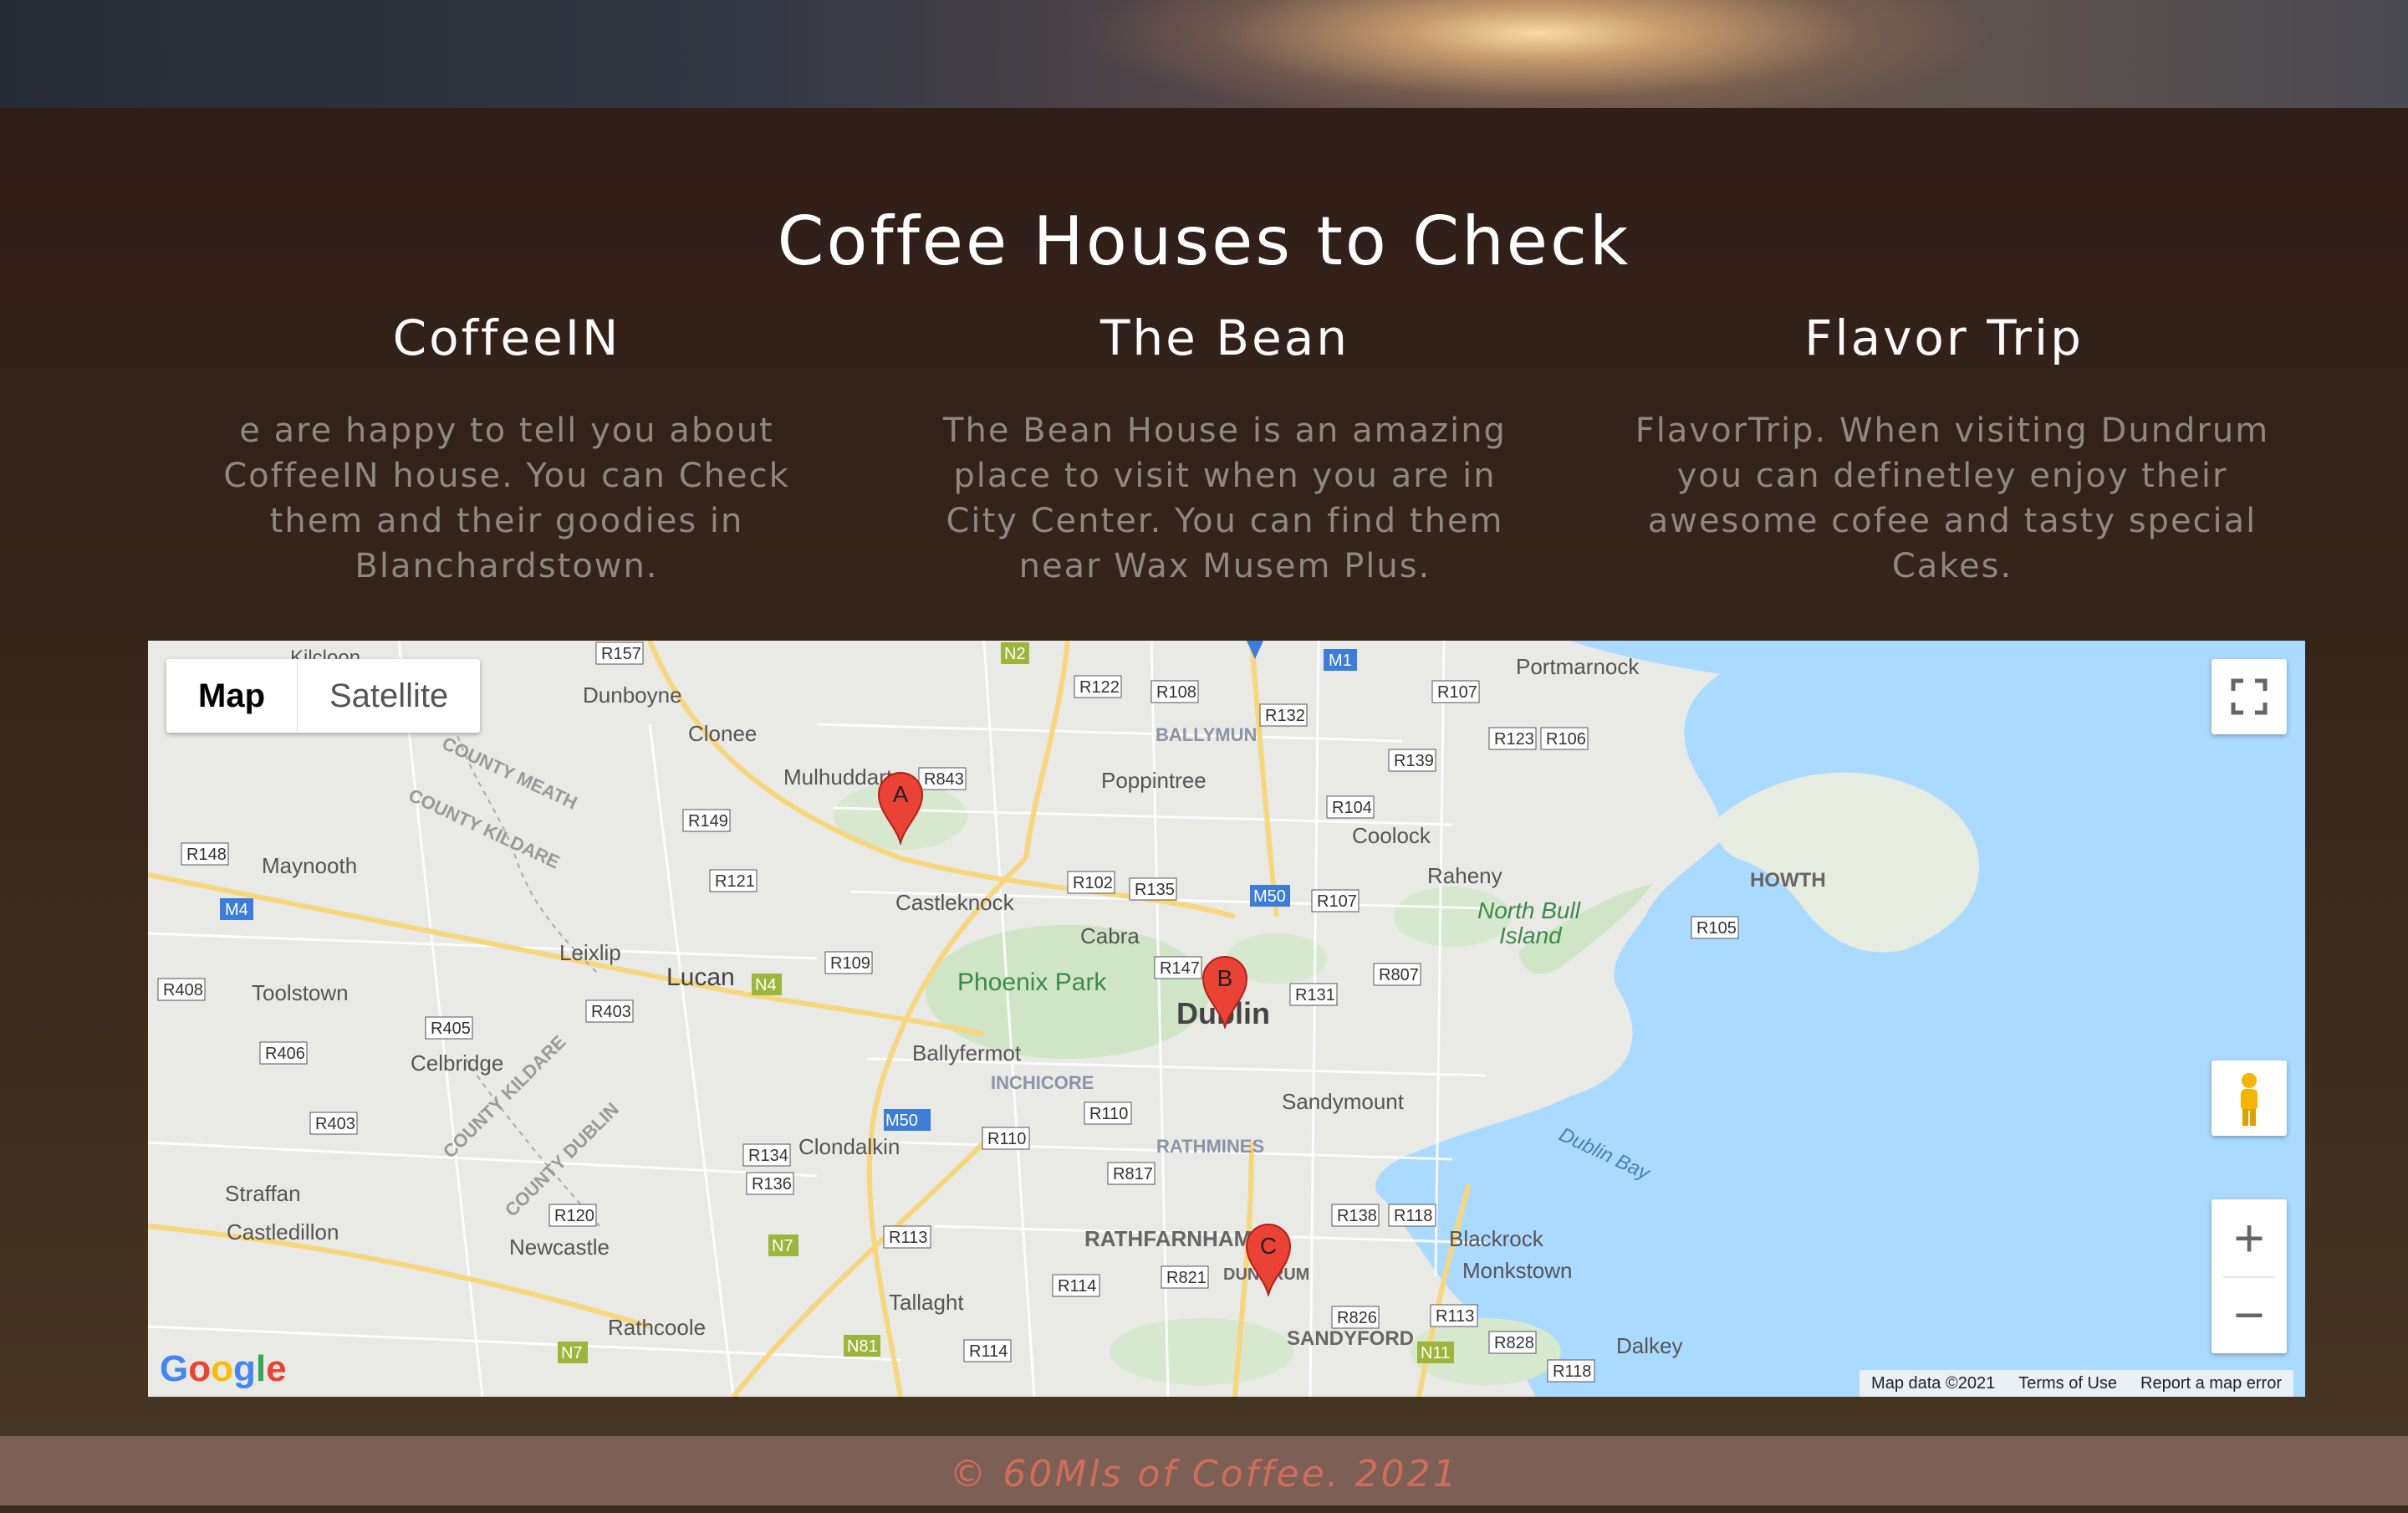 This screenshot has height=1513, width=2408. What do you see at coordinates (300, 992) in the screenshot?
I see `svg-text: Toolstown` at bounding box center [300, 992].